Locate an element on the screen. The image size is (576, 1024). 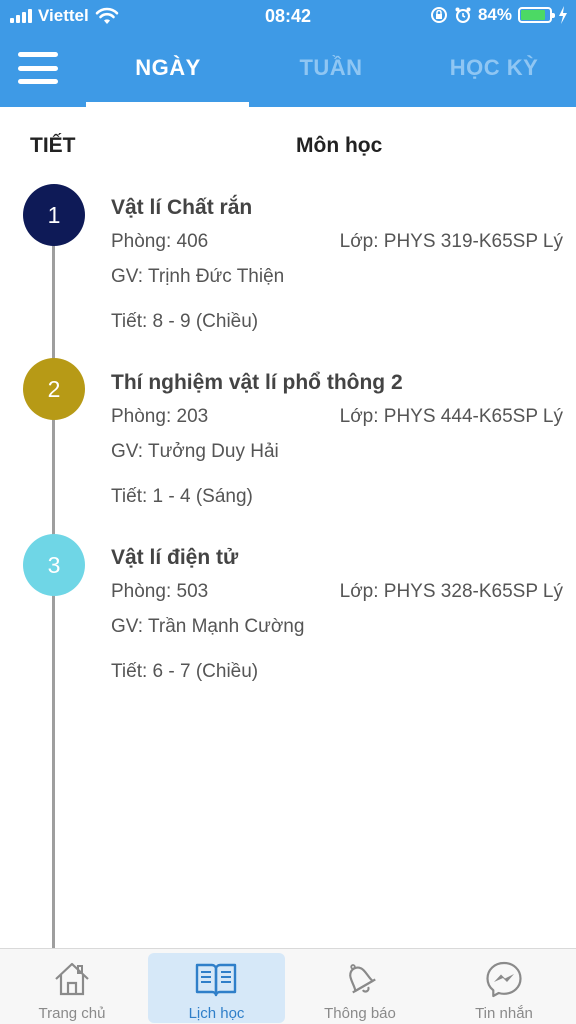
period-label: Tiết: 6 - 7 (Chiều) is located at coordinates (185, 671).